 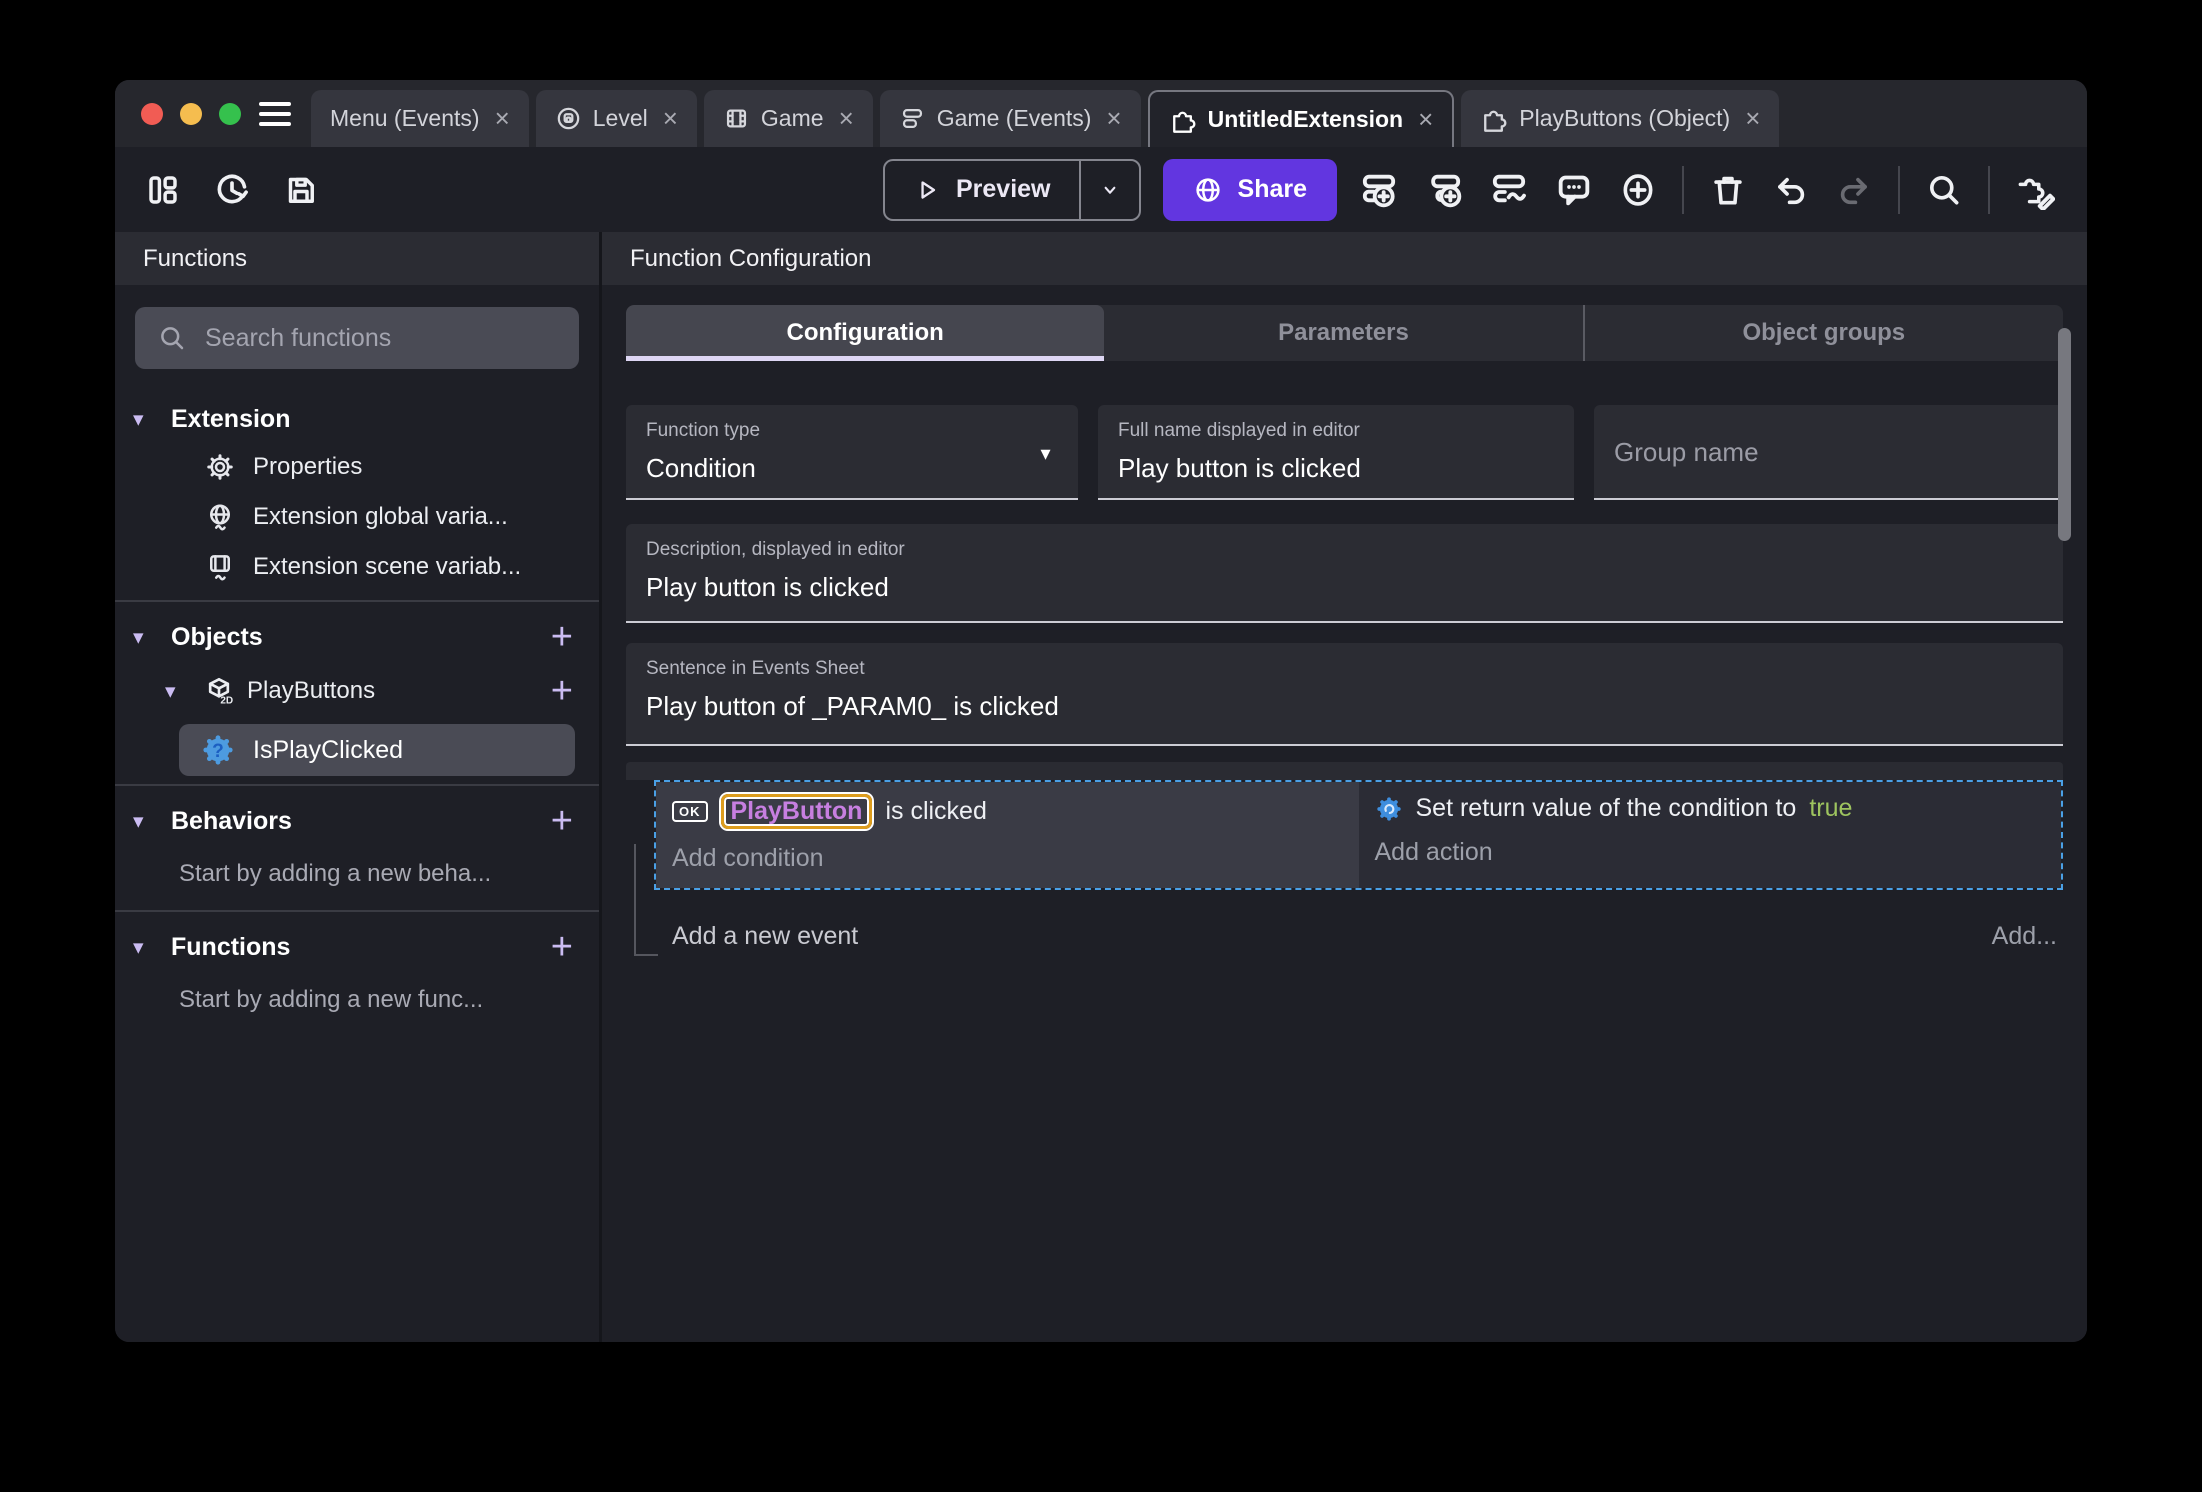 I want to click on object-name: PlayButtons, so click(x=311, y=690).